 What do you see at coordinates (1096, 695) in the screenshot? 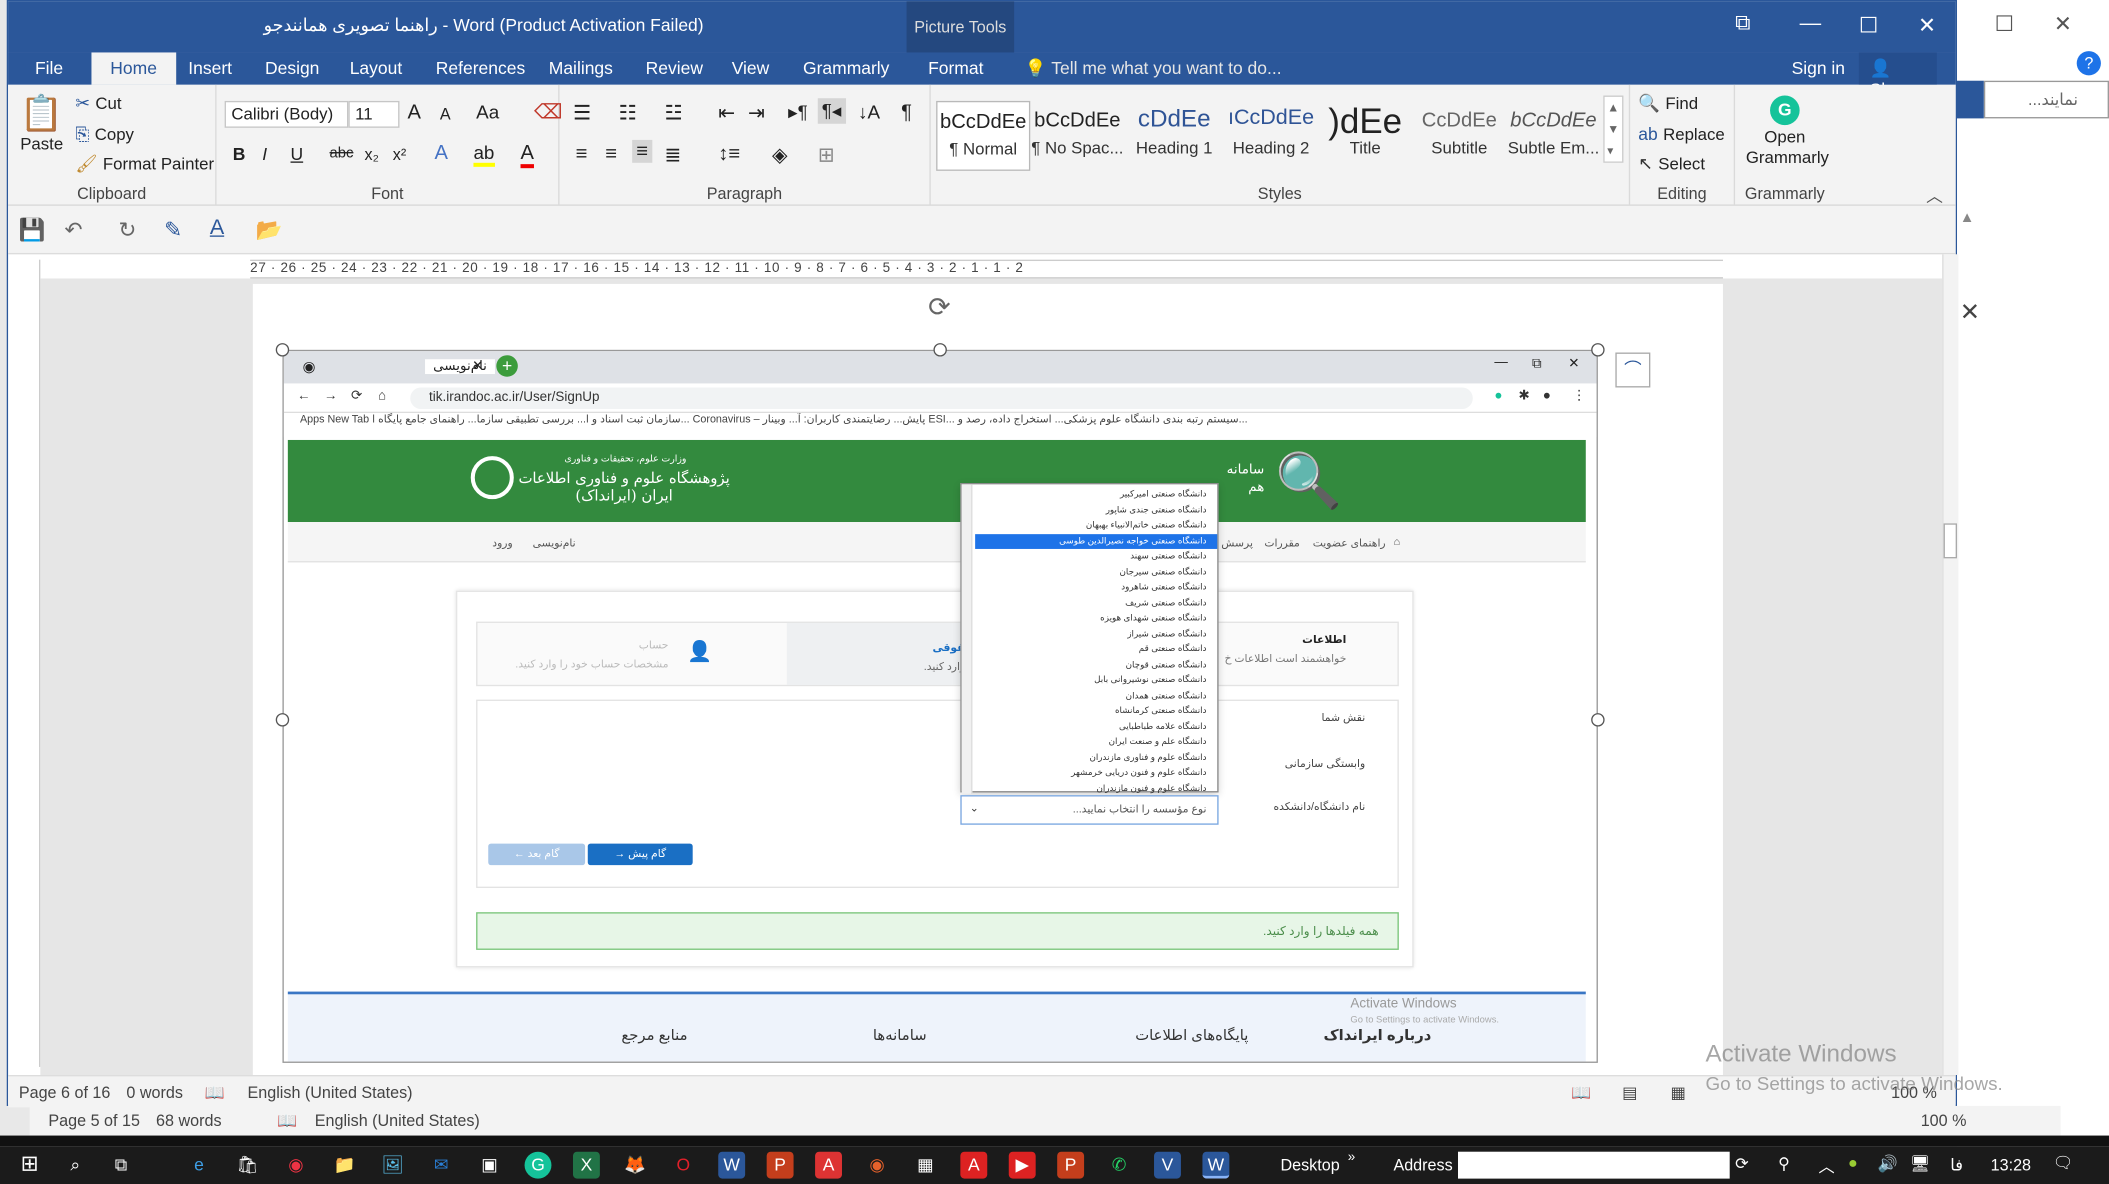
I see `dropdown-option: دانشگاه صنعتی همدان` at bounding box center [1096, 695].